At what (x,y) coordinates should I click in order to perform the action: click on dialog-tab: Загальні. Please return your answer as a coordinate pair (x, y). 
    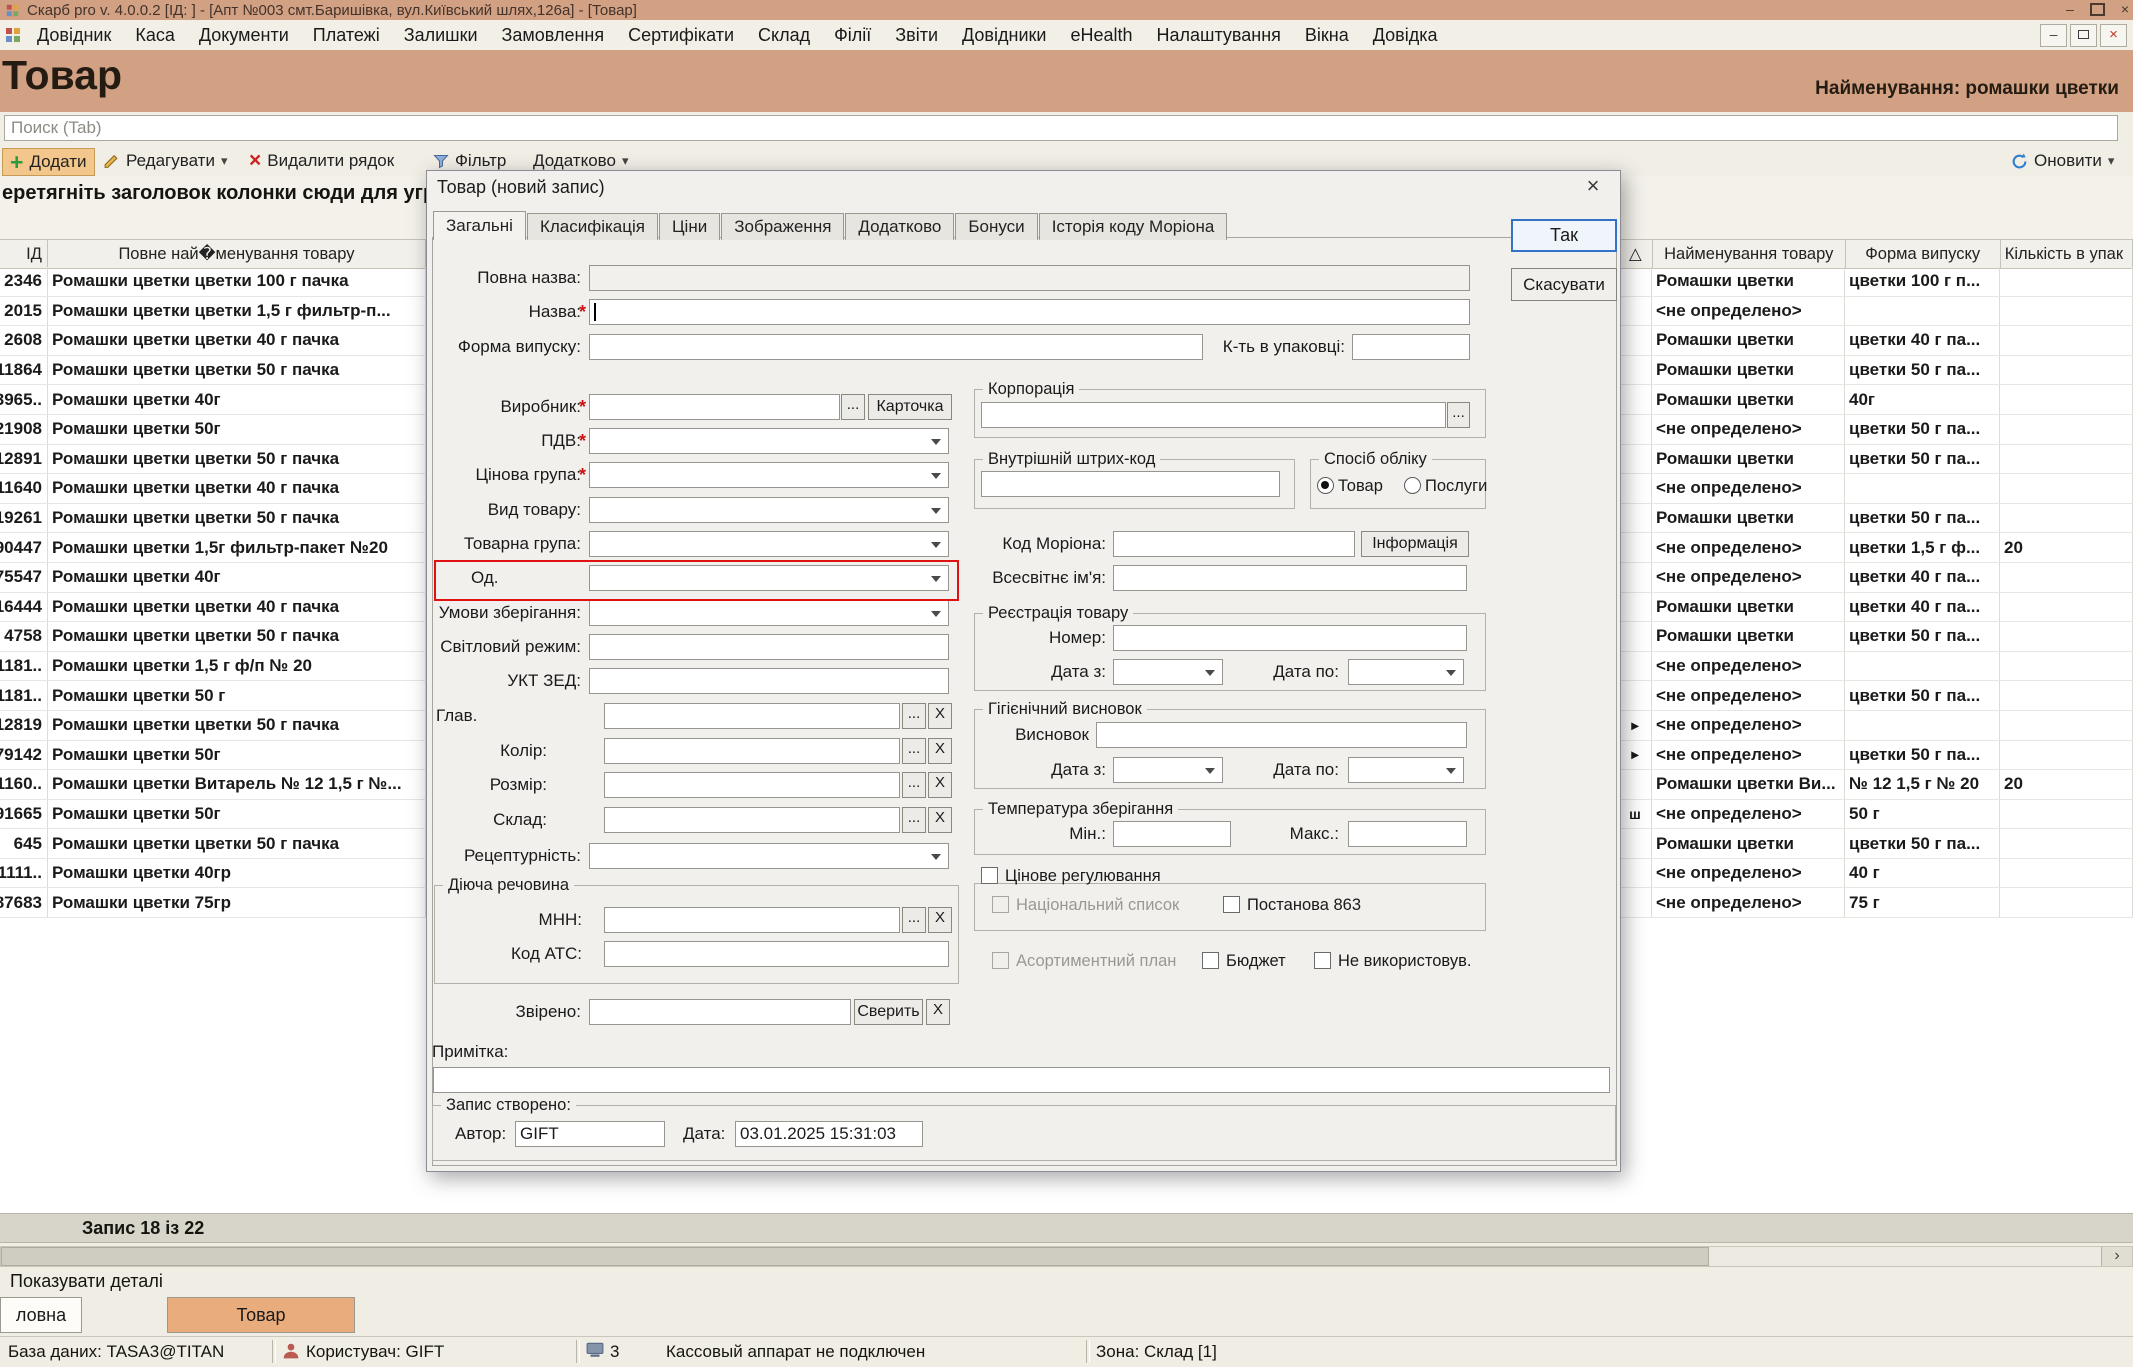
    Looking at the image, I should click on (479, 225).